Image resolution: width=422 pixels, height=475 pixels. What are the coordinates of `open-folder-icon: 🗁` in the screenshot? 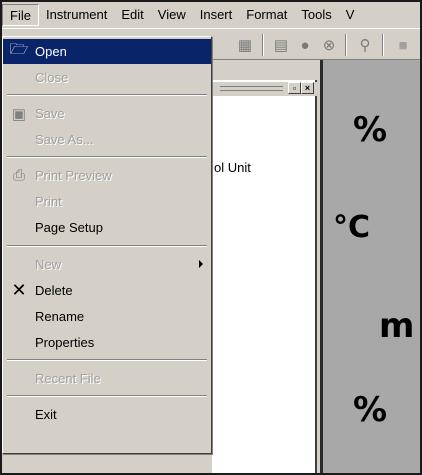 It's located at (19, 49).